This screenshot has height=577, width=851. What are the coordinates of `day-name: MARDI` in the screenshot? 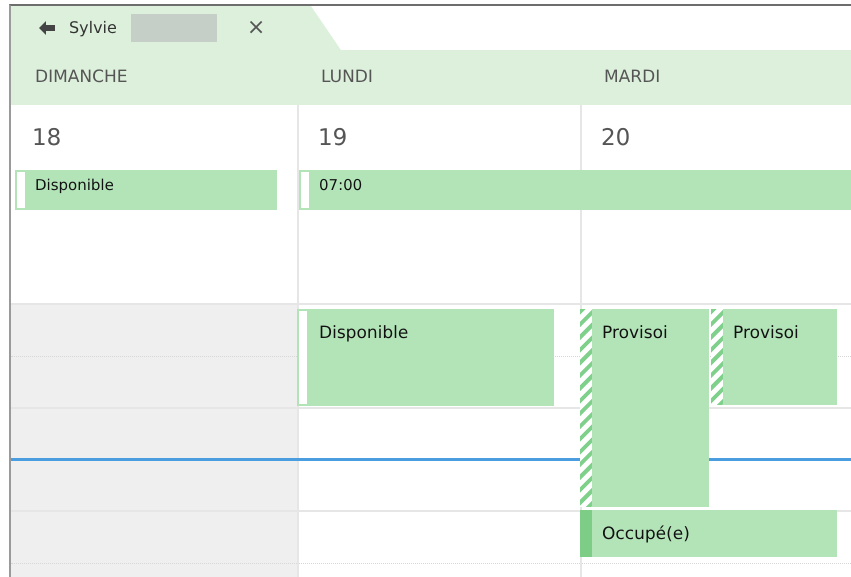 It's located at (632, 77).